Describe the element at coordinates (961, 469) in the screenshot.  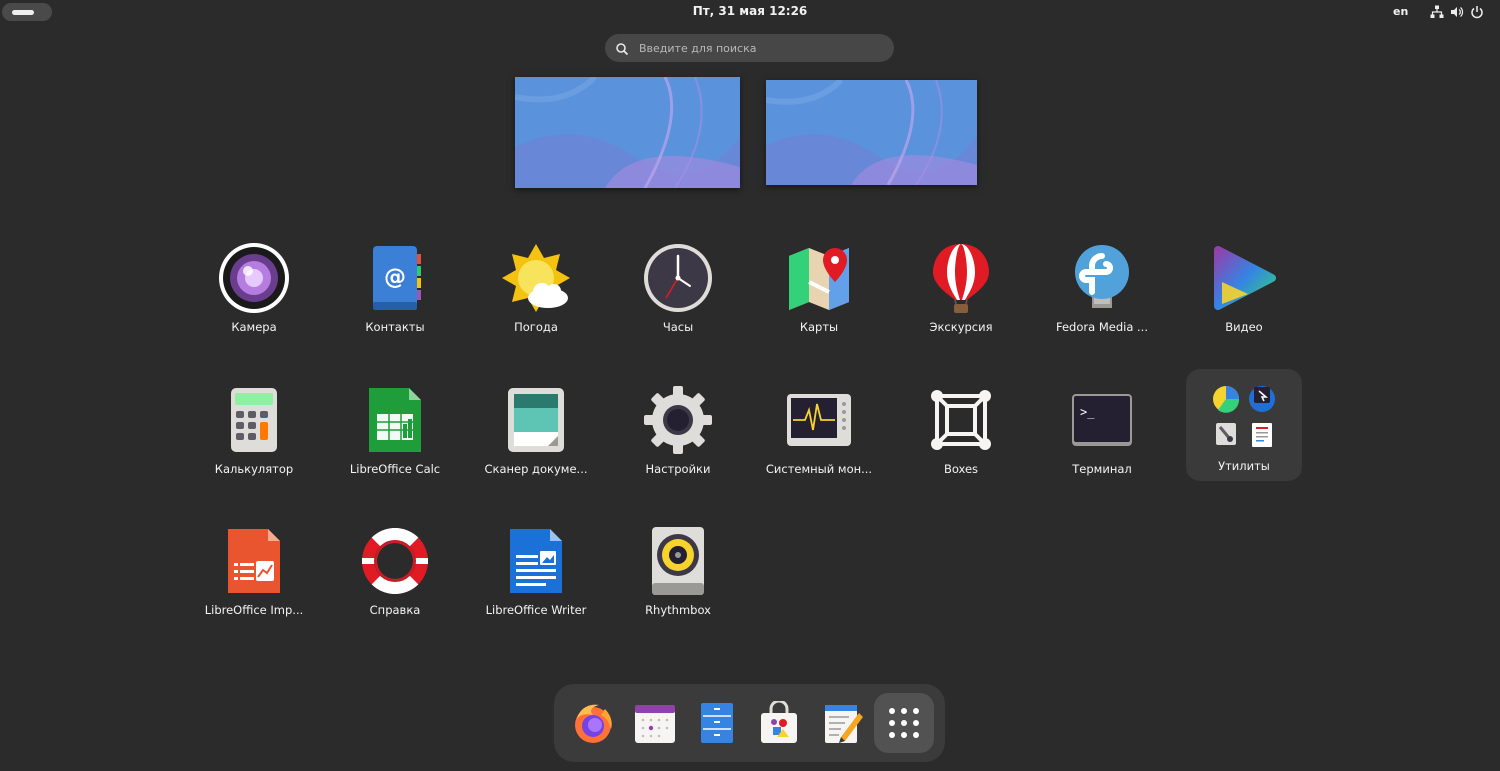
I see `app-label: Boxes` at that location.